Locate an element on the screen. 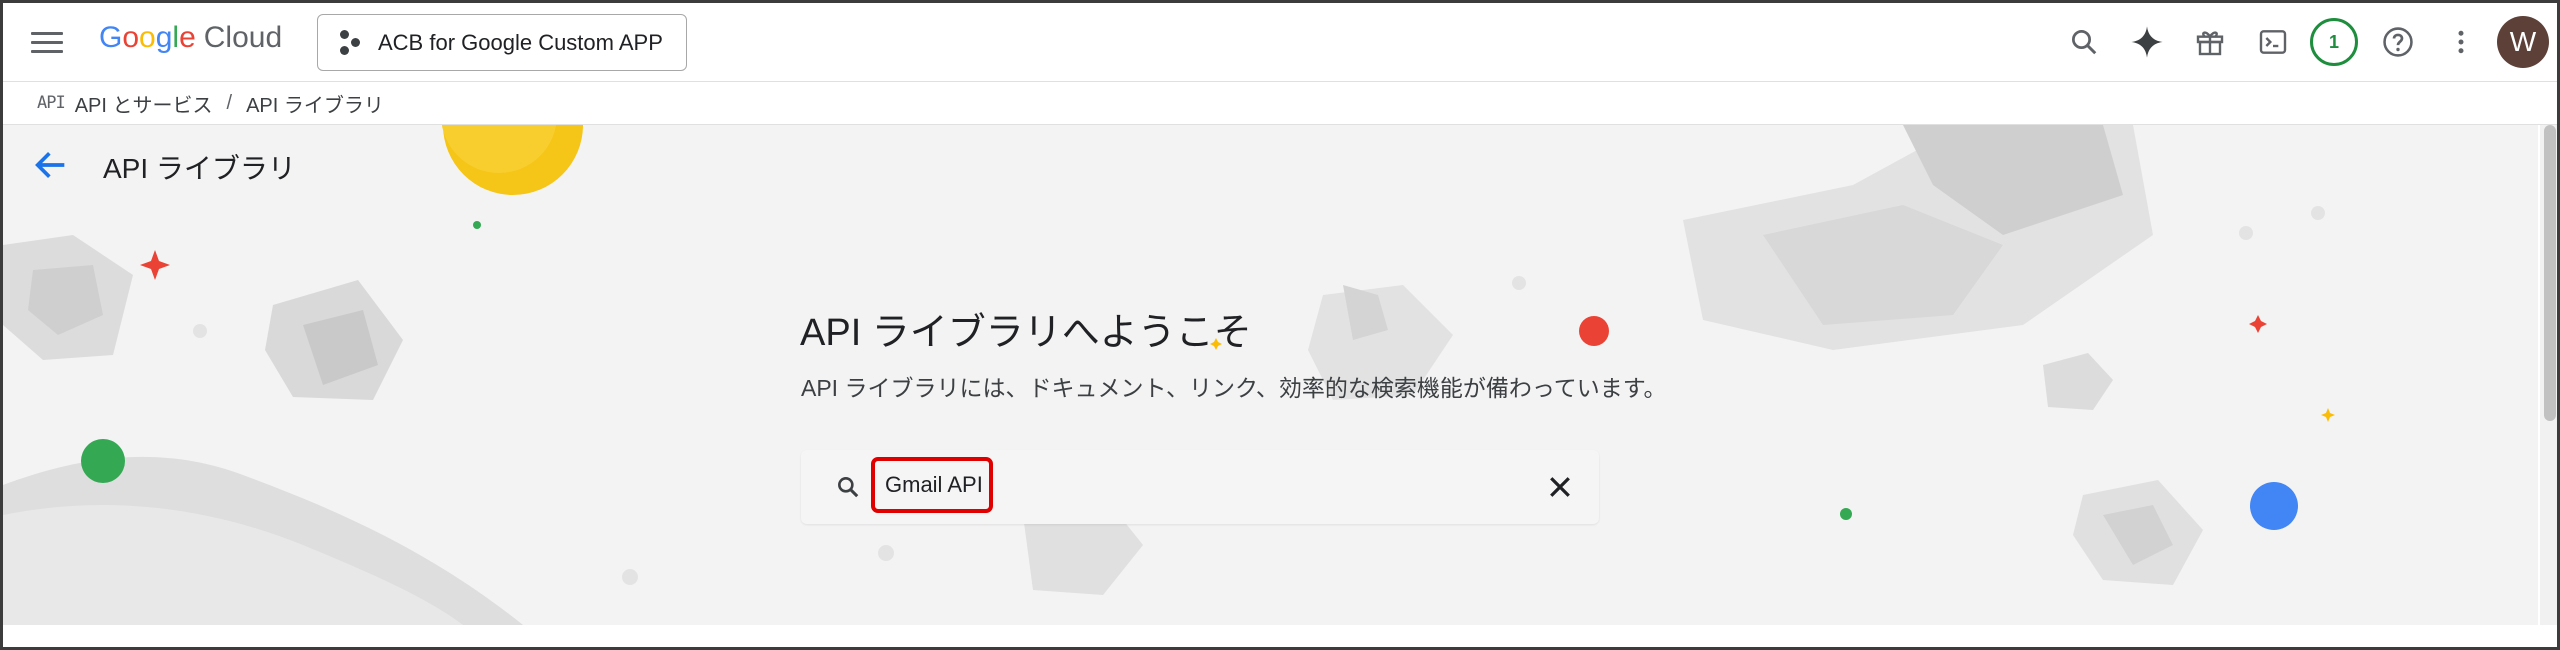  more-vert-icon is located at coordinates (2461, 42).